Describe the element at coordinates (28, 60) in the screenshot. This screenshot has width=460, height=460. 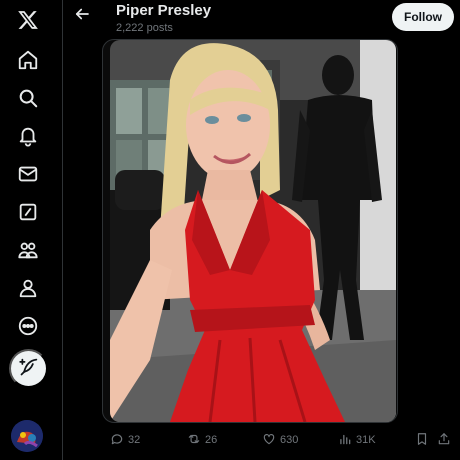
I see `home-icon` at that location.